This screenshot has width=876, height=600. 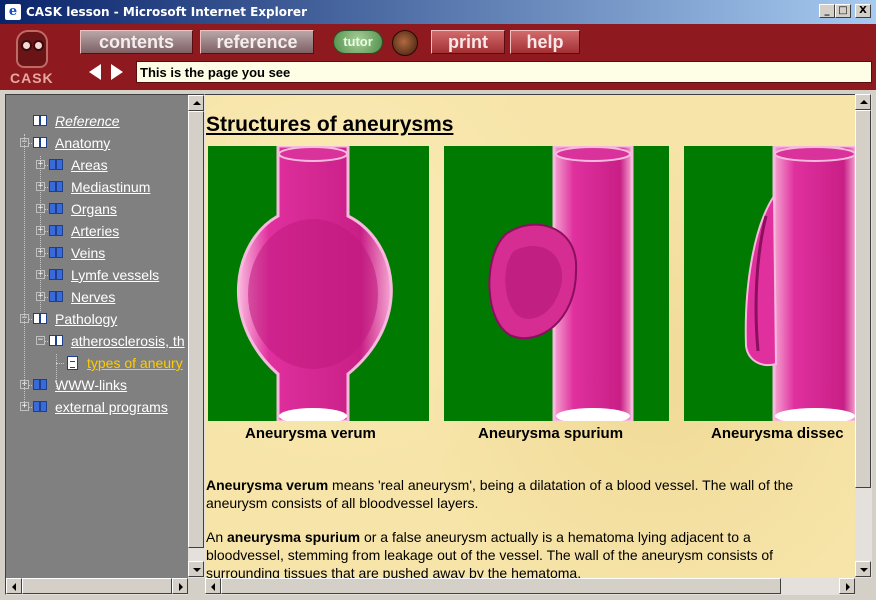 I want to click on tree-item: + external programs, so click(x=97, y=407).